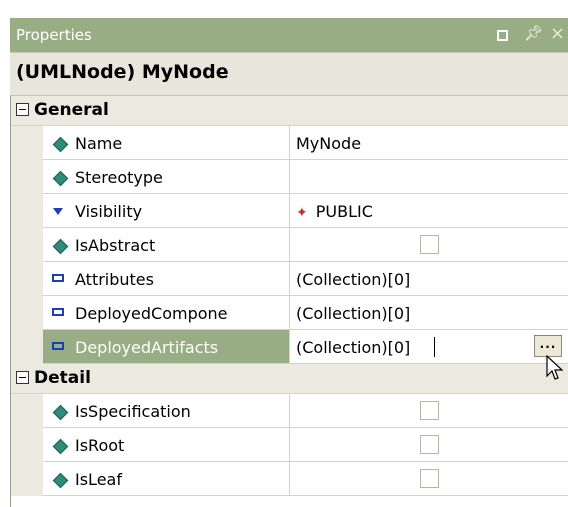 This screenshot has height=507, width=568. What do you see at coordinates (289, 379) in the screenshot?
I see `category-detail: Detail` at bounding box center [289, 379].